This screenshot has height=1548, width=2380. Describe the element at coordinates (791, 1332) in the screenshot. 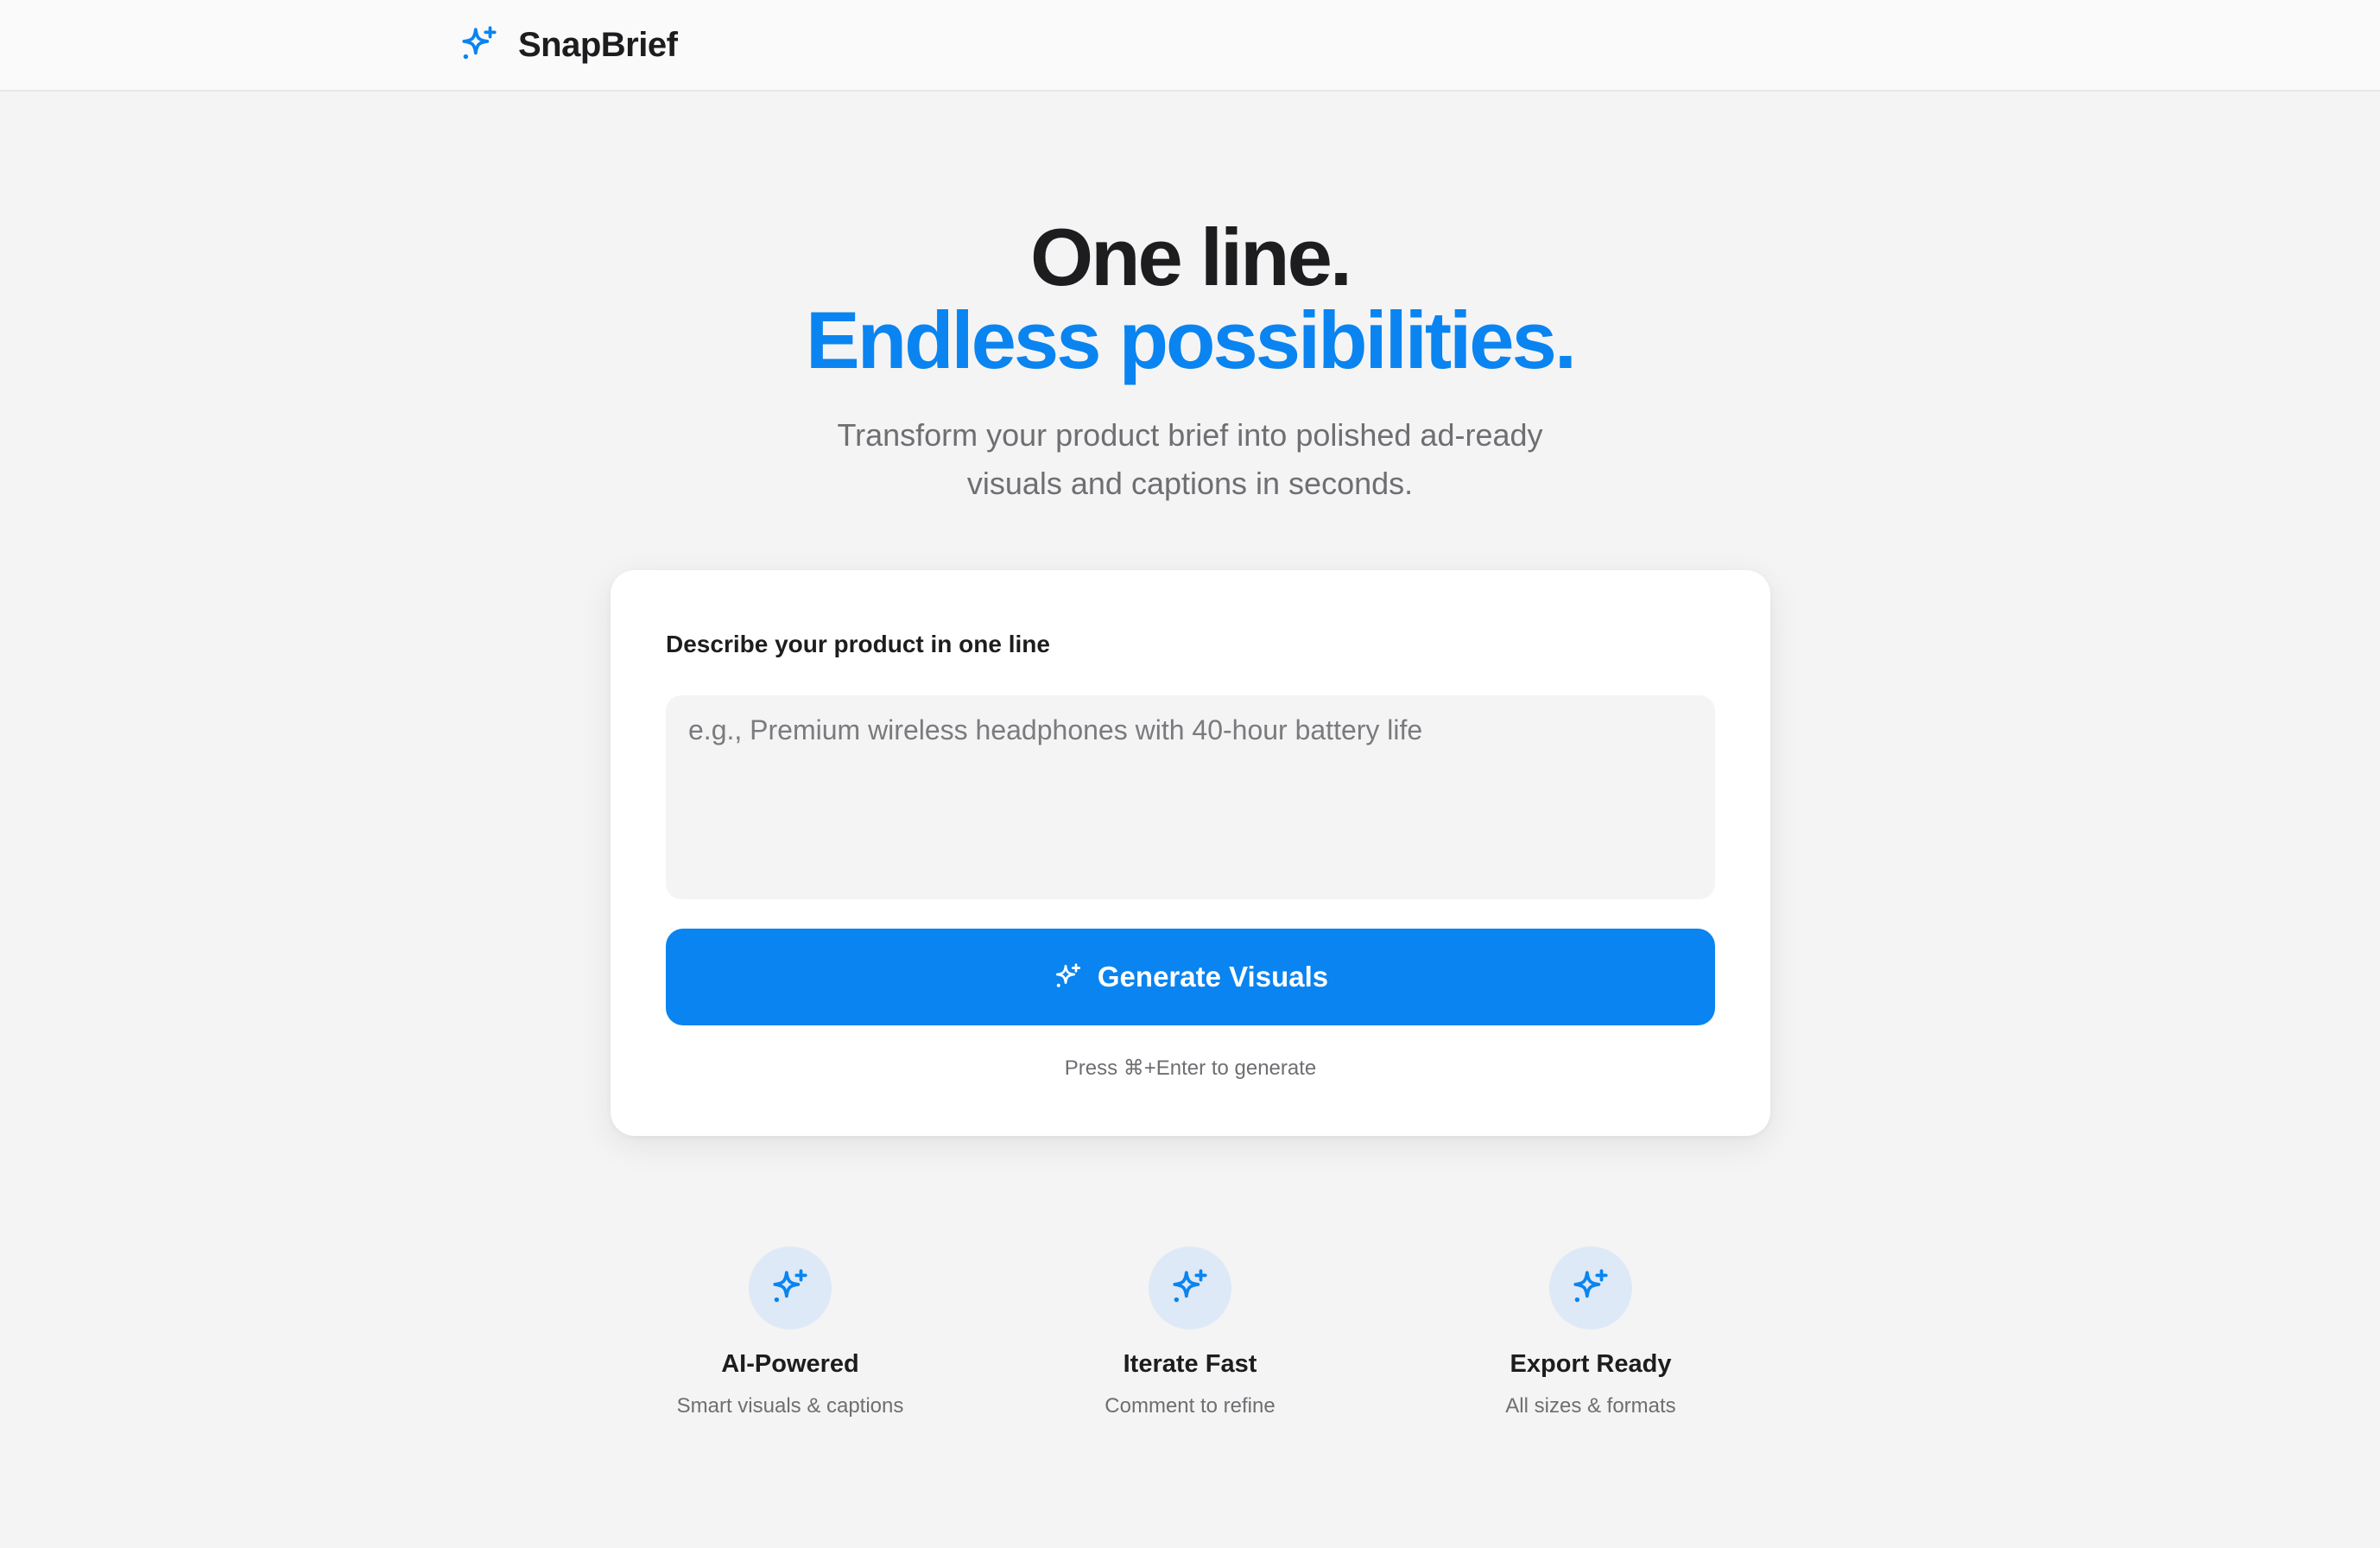

I see `feature-ai-powered: AI-Powered Smart visuals & captions` at that location.